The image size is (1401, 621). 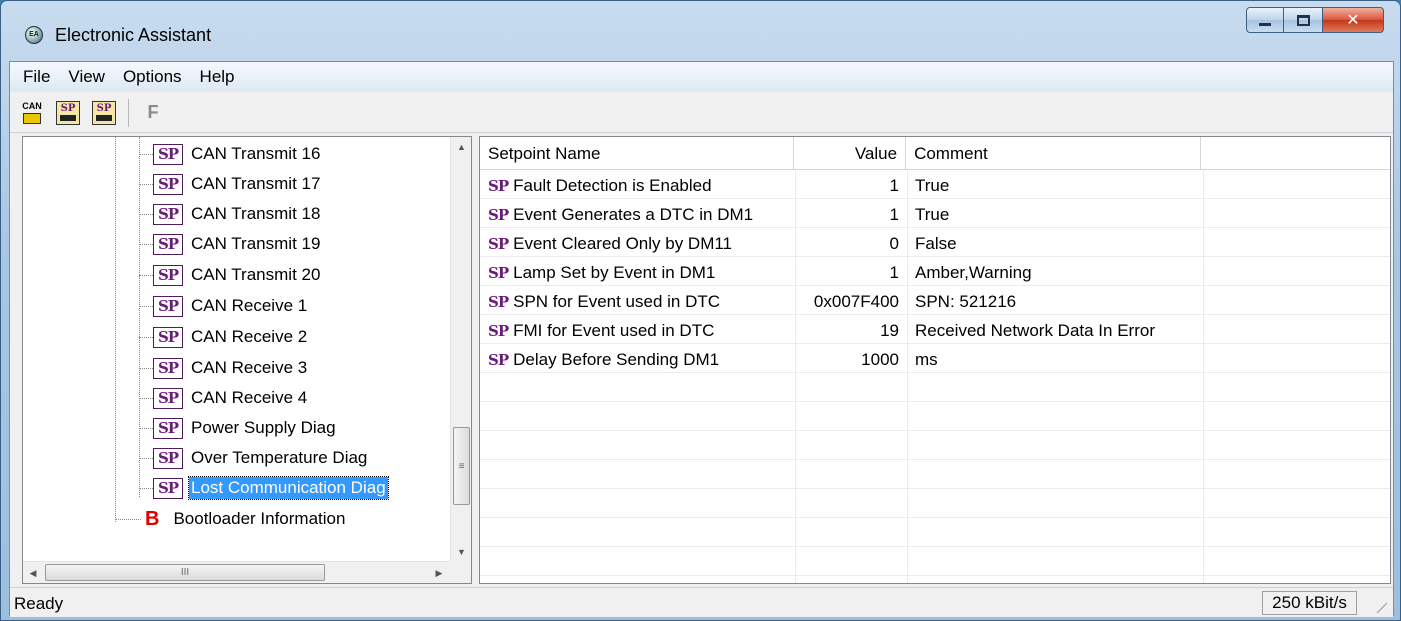 What do you see at coordinates (86, 77) in the screenshot?
I see `menu-view: View` at bounding box center [86, 77].